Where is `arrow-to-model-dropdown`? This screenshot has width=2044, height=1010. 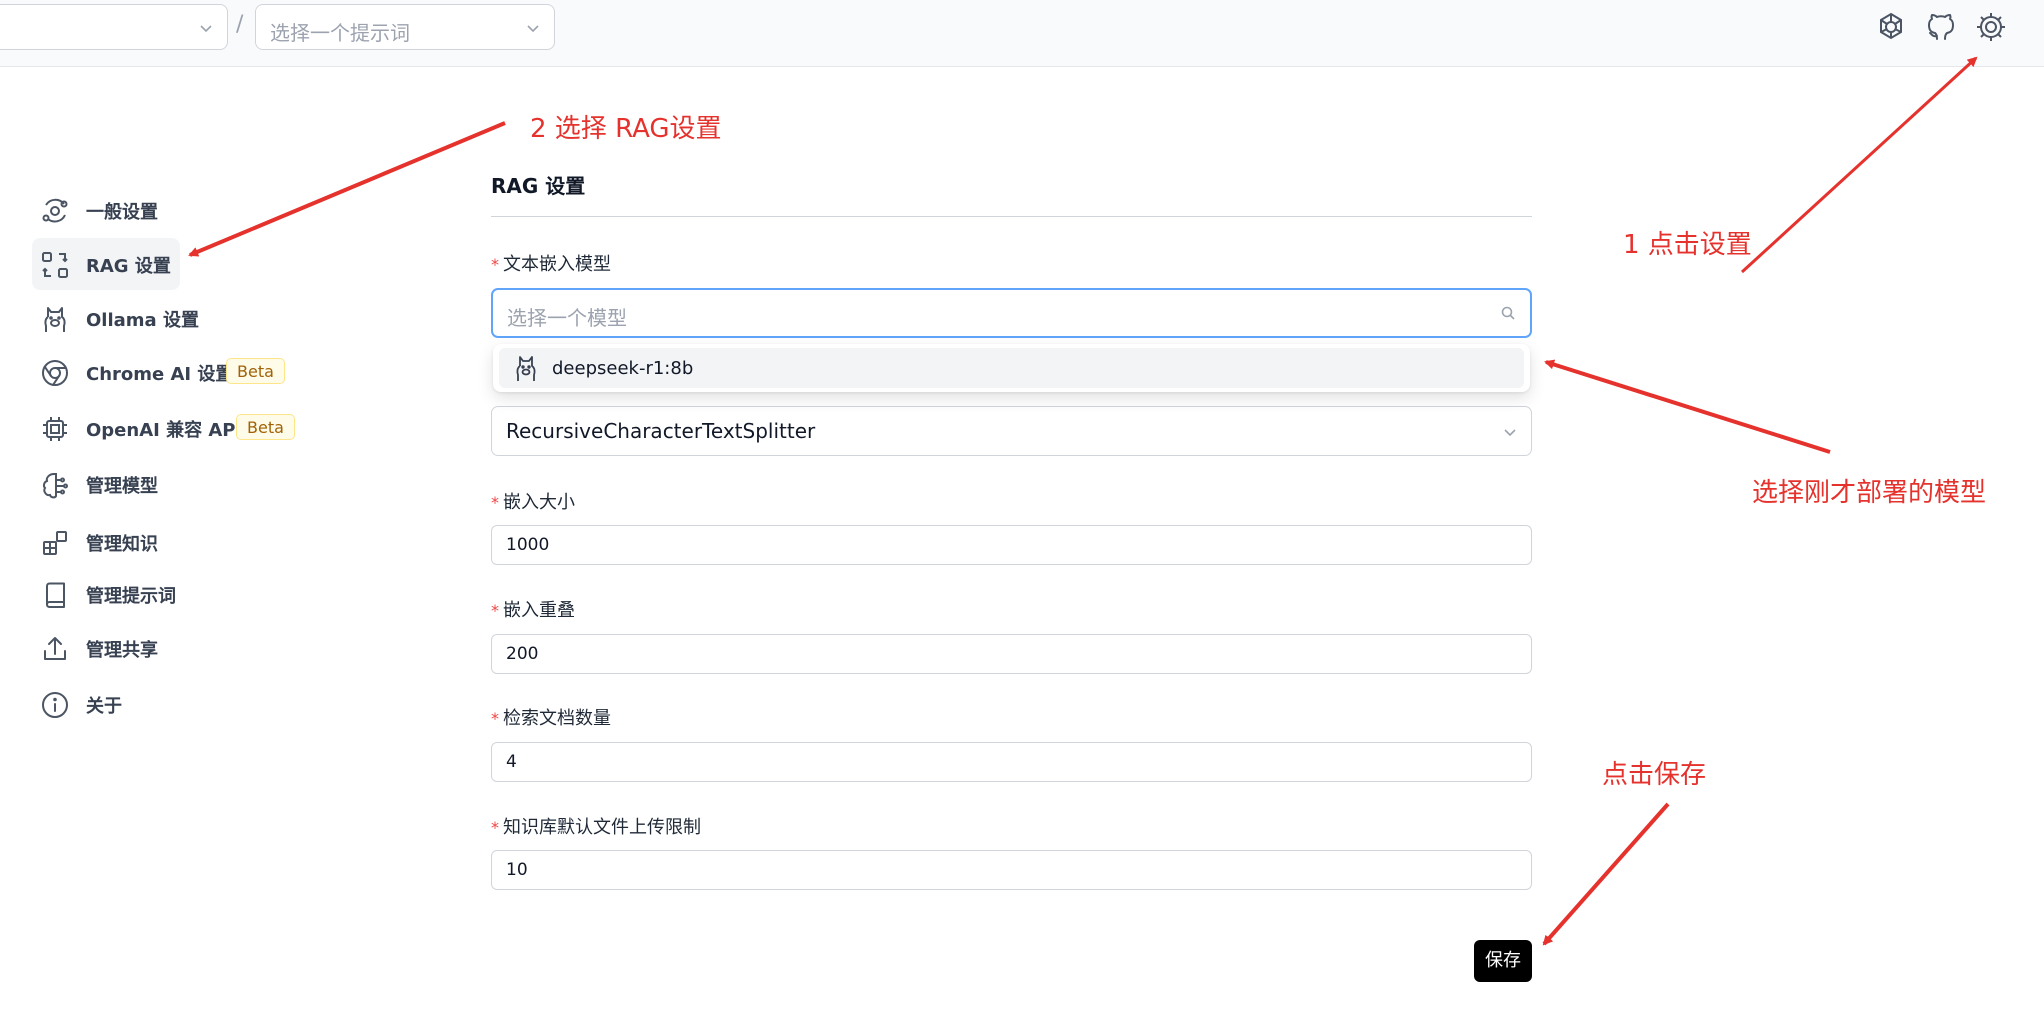
arrow-to-model-dropdown is located at coordinates (1687, 406).